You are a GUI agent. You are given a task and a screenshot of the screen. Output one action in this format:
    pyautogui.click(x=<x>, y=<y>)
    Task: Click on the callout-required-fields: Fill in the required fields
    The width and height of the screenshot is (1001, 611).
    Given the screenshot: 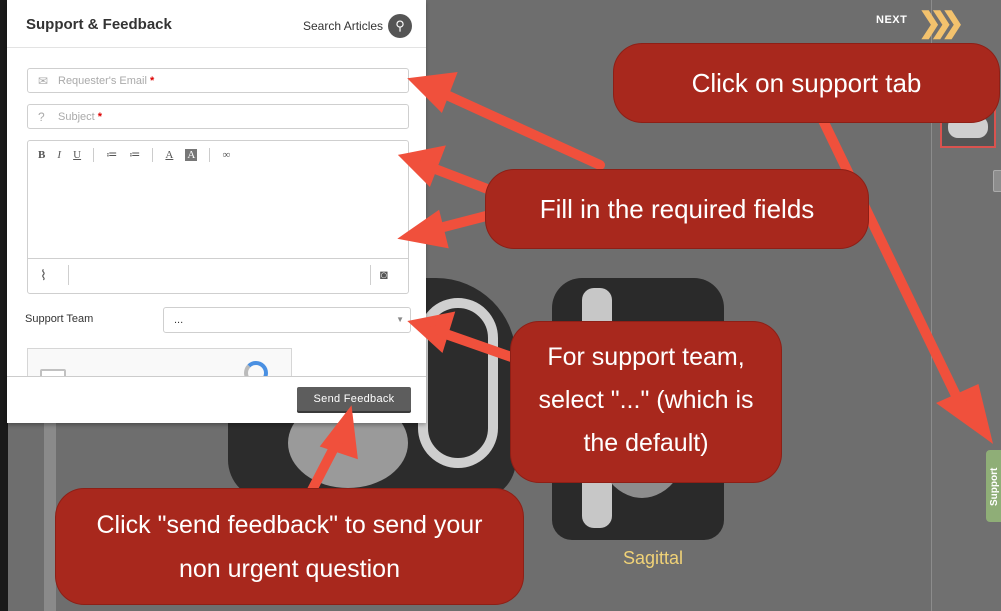 What is the action you would take?
    pyautogui.click(x=677, y=209)
    